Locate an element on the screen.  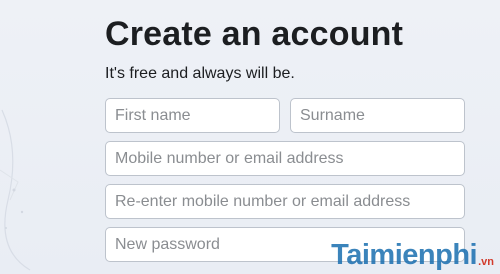
name-row is located at coordinates (286, 115).